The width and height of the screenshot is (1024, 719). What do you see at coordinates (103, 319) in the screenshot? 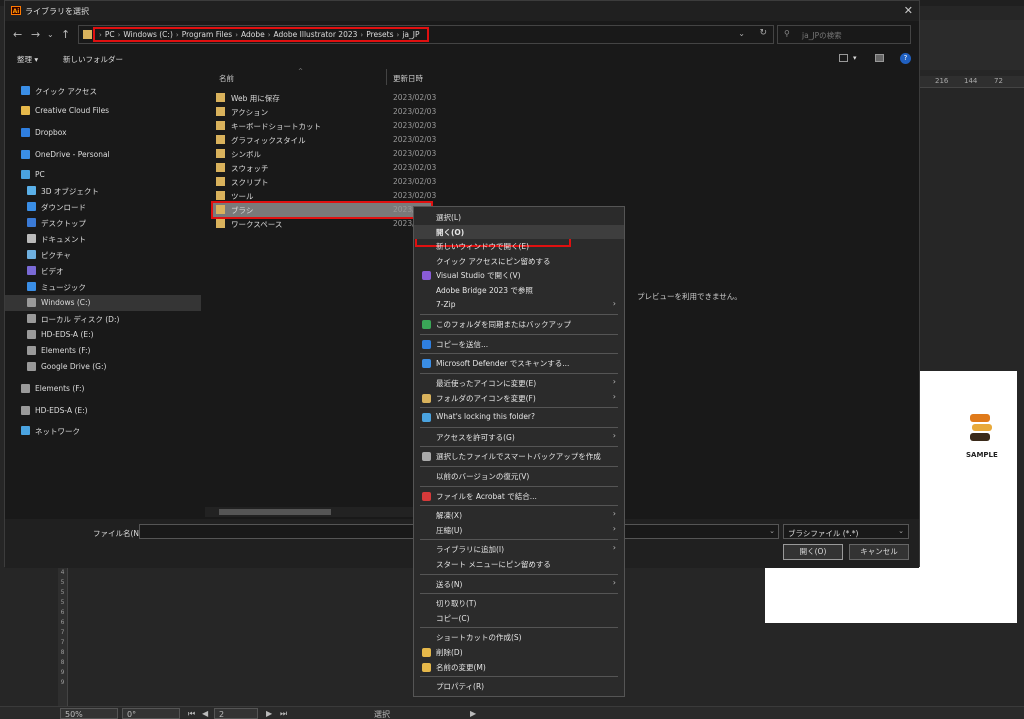
I see `sidebar-item: ローカル ディスク (D:)` at bounding box center [103, 319].